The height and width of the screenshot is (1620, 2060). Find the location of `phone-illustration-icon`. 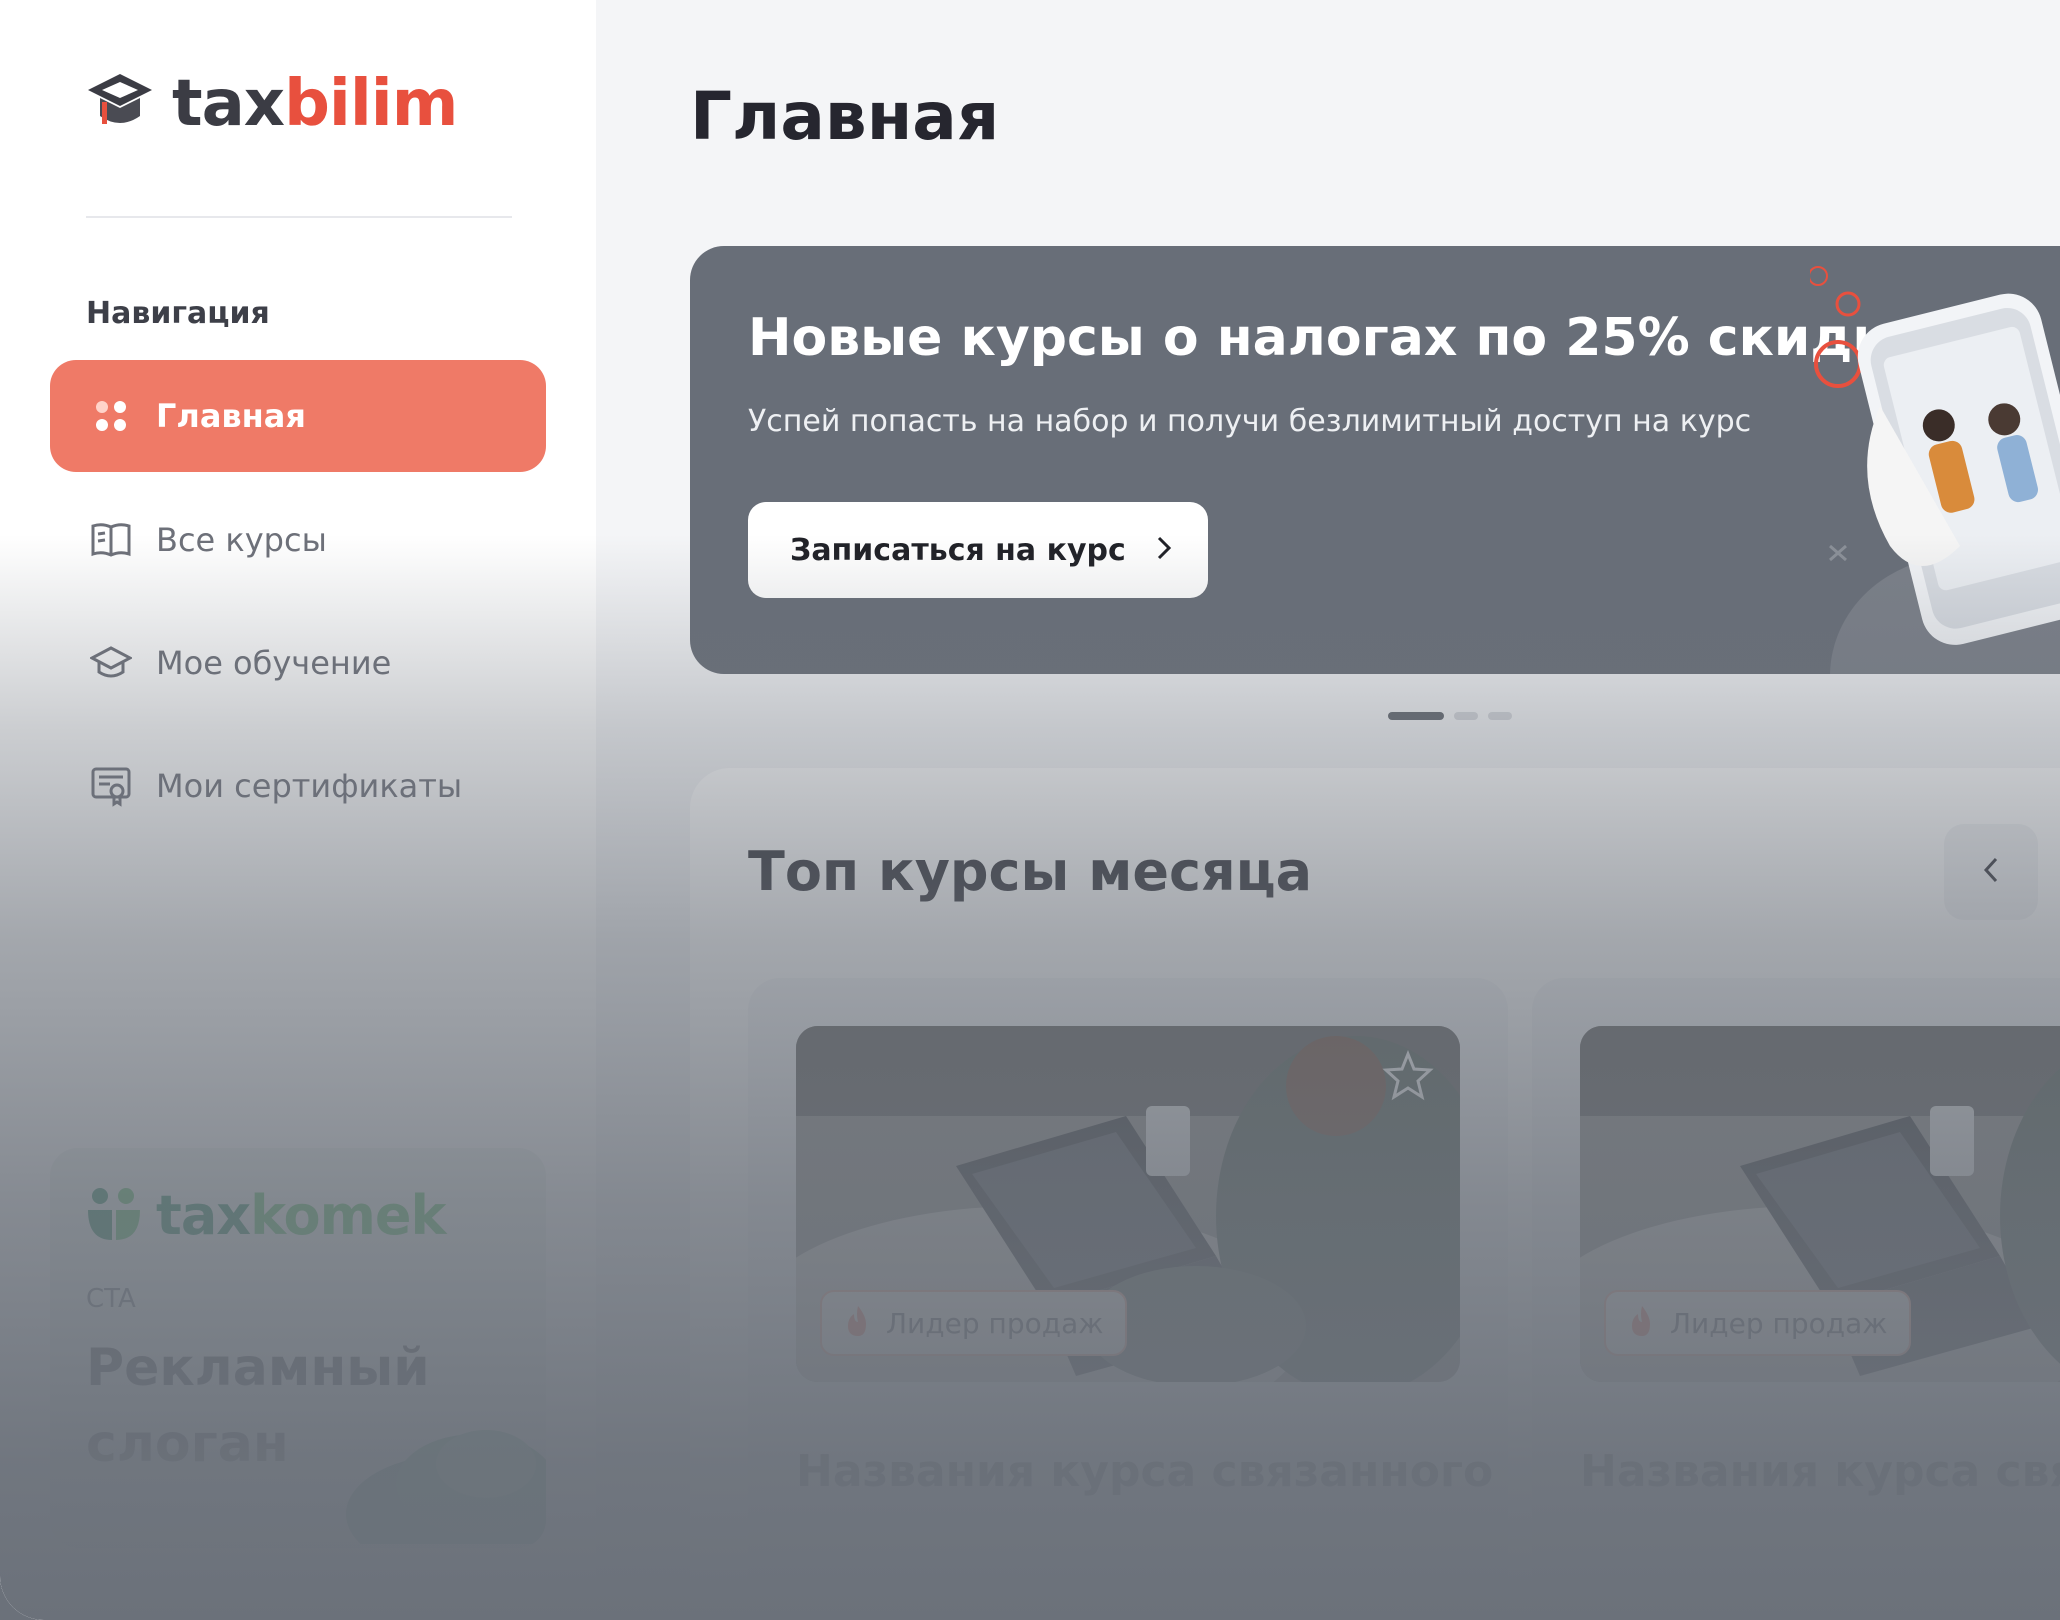

phone-illustration-icon is located at coordinates (1934, 460).